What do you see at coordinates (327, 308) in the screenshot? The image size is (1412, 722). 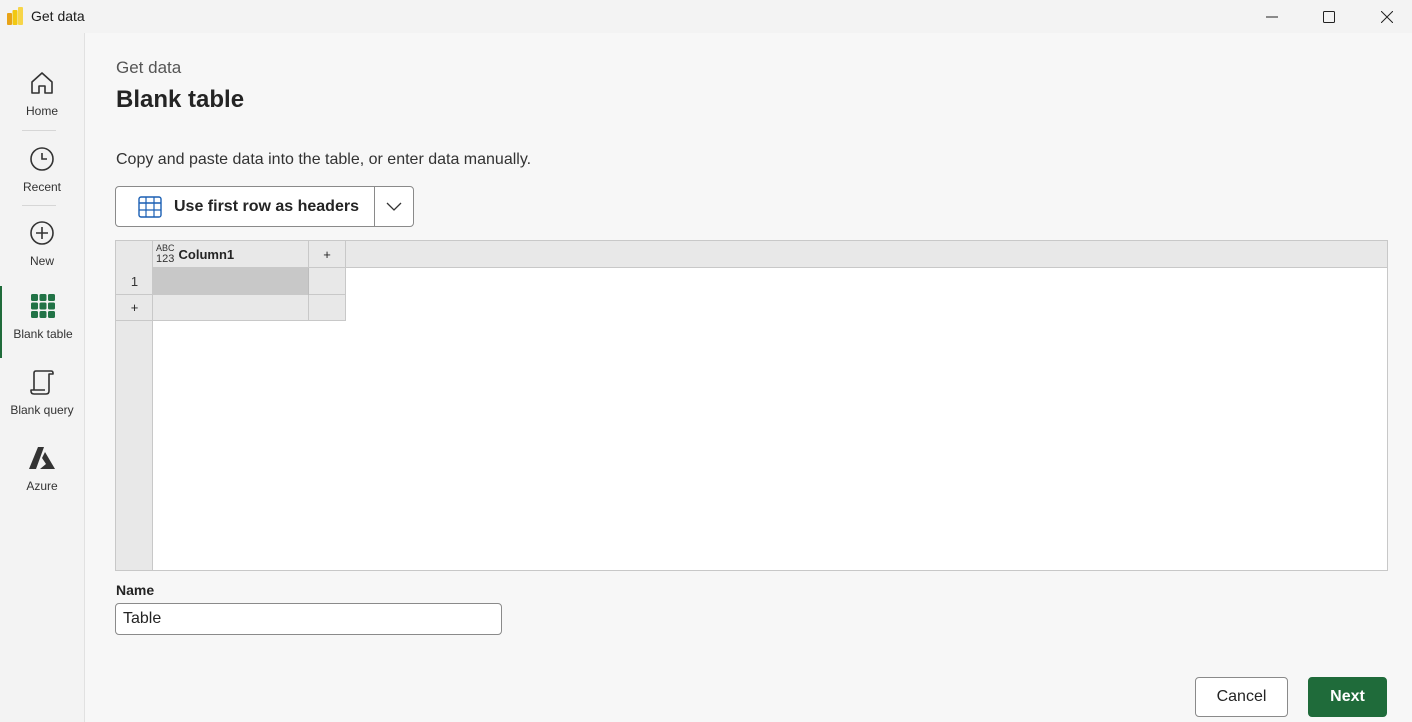 I see `add-row-cell-filler` at bounding box center [327, 308].